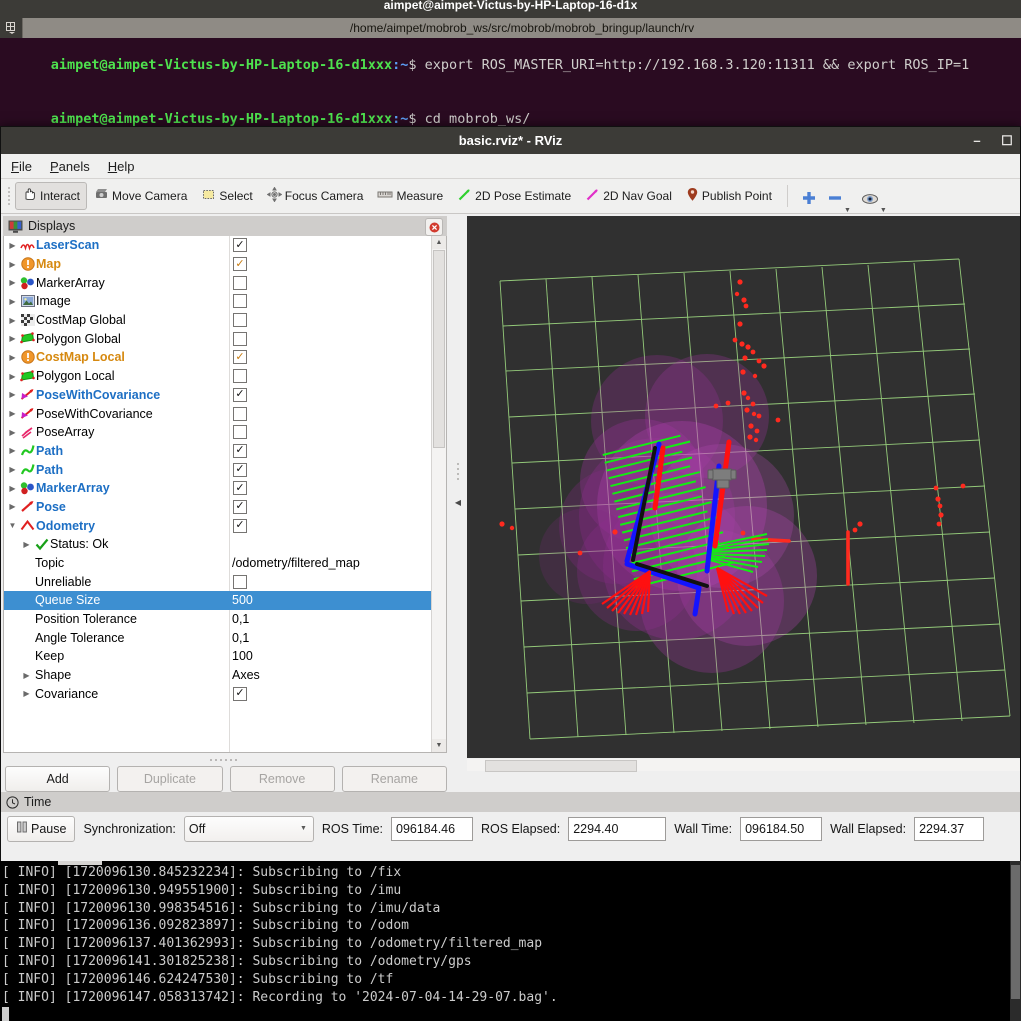  Describe the element at coordinates (434, 227) in the screenshot. I see `close-icon` at that location.